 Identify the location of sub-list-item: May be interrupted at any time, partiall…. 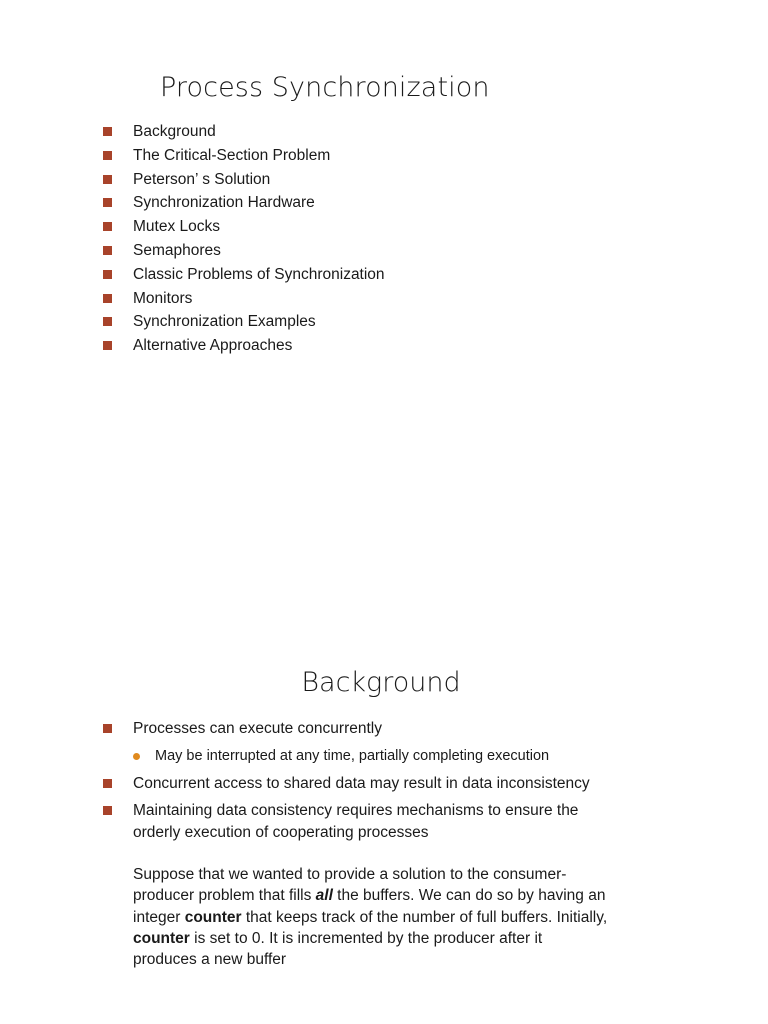
(413, 756).